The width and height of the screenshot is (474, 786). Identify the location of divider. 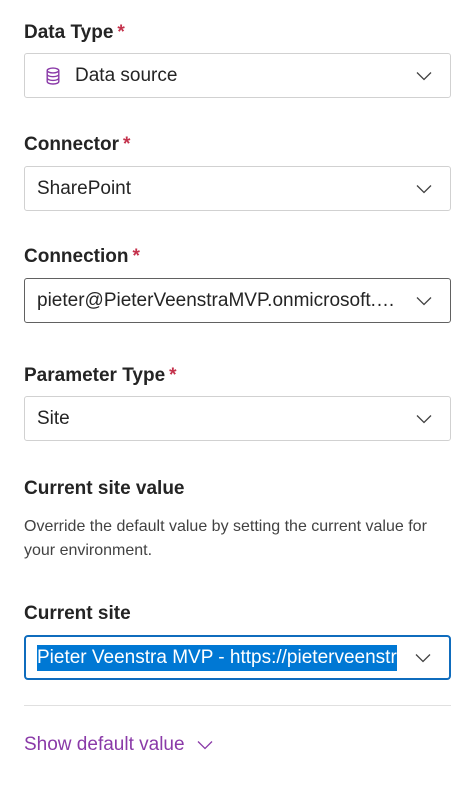
(237, 705).